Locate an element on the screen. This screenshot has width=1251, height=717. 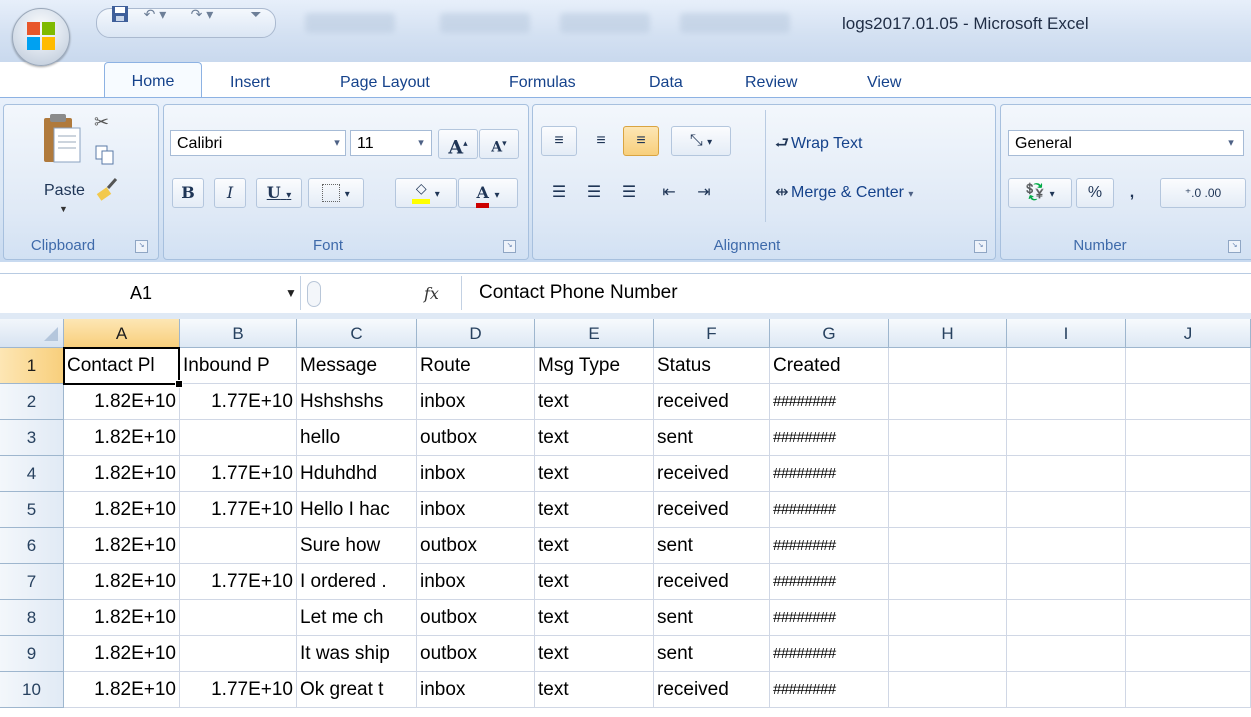
cell-f9: sent is located at coordinates (712, 654).